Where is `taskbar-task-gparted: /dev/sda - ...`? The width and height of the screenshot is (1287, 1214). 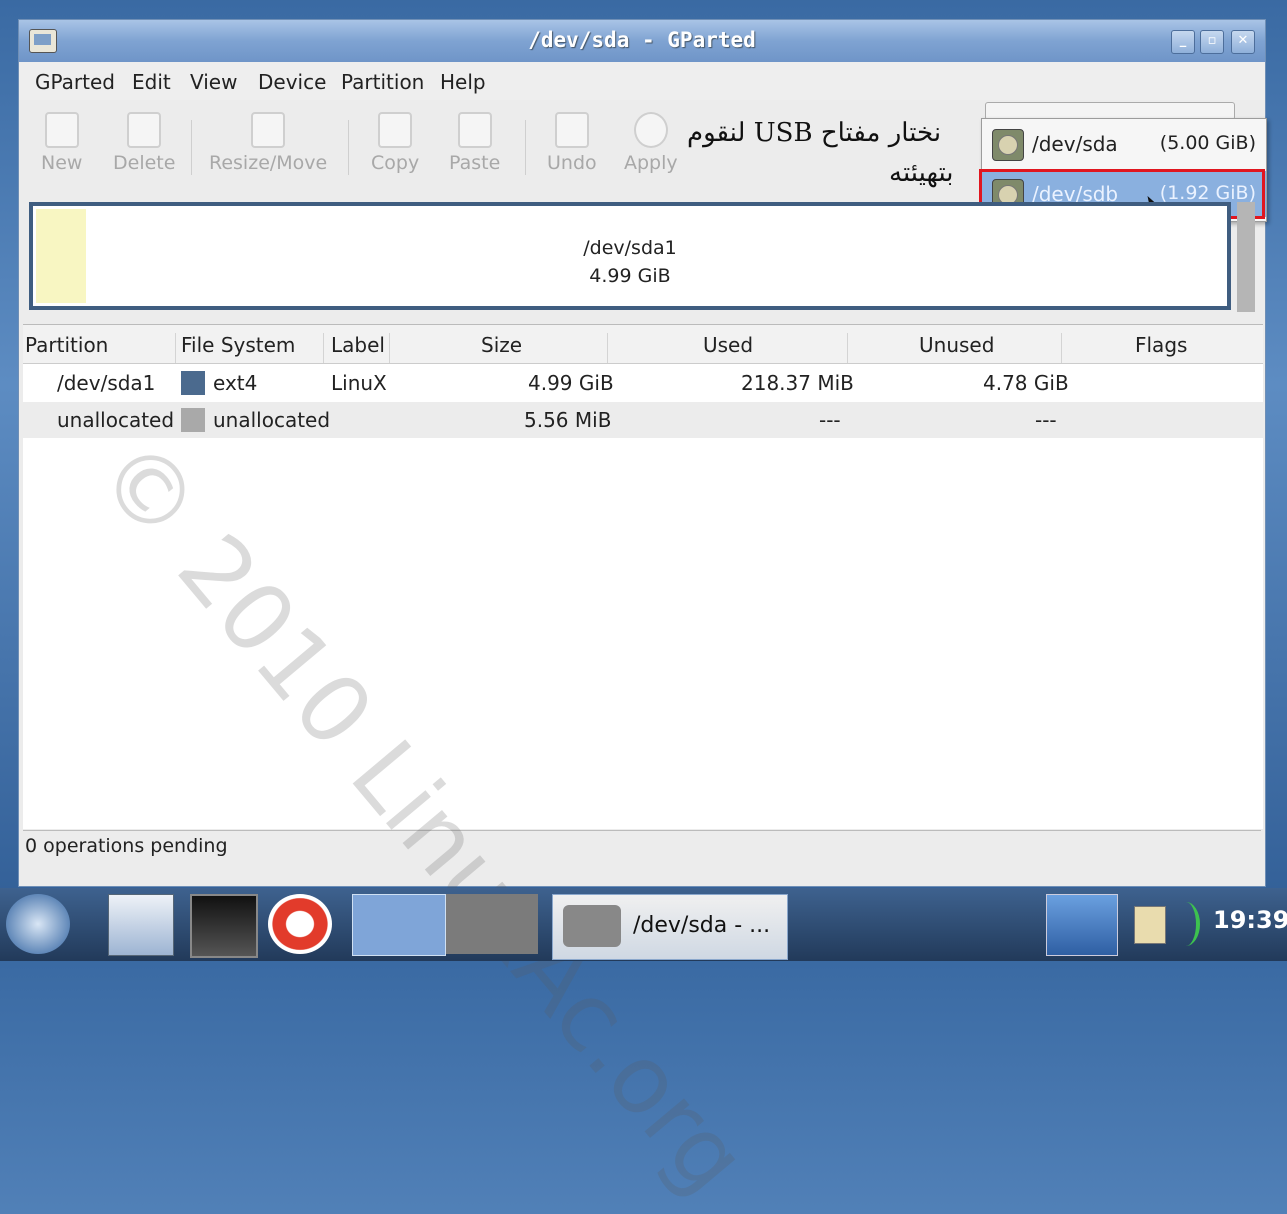
taskbar-task-gparted: /dev/sda - ... is located at coordinates (670, 927).